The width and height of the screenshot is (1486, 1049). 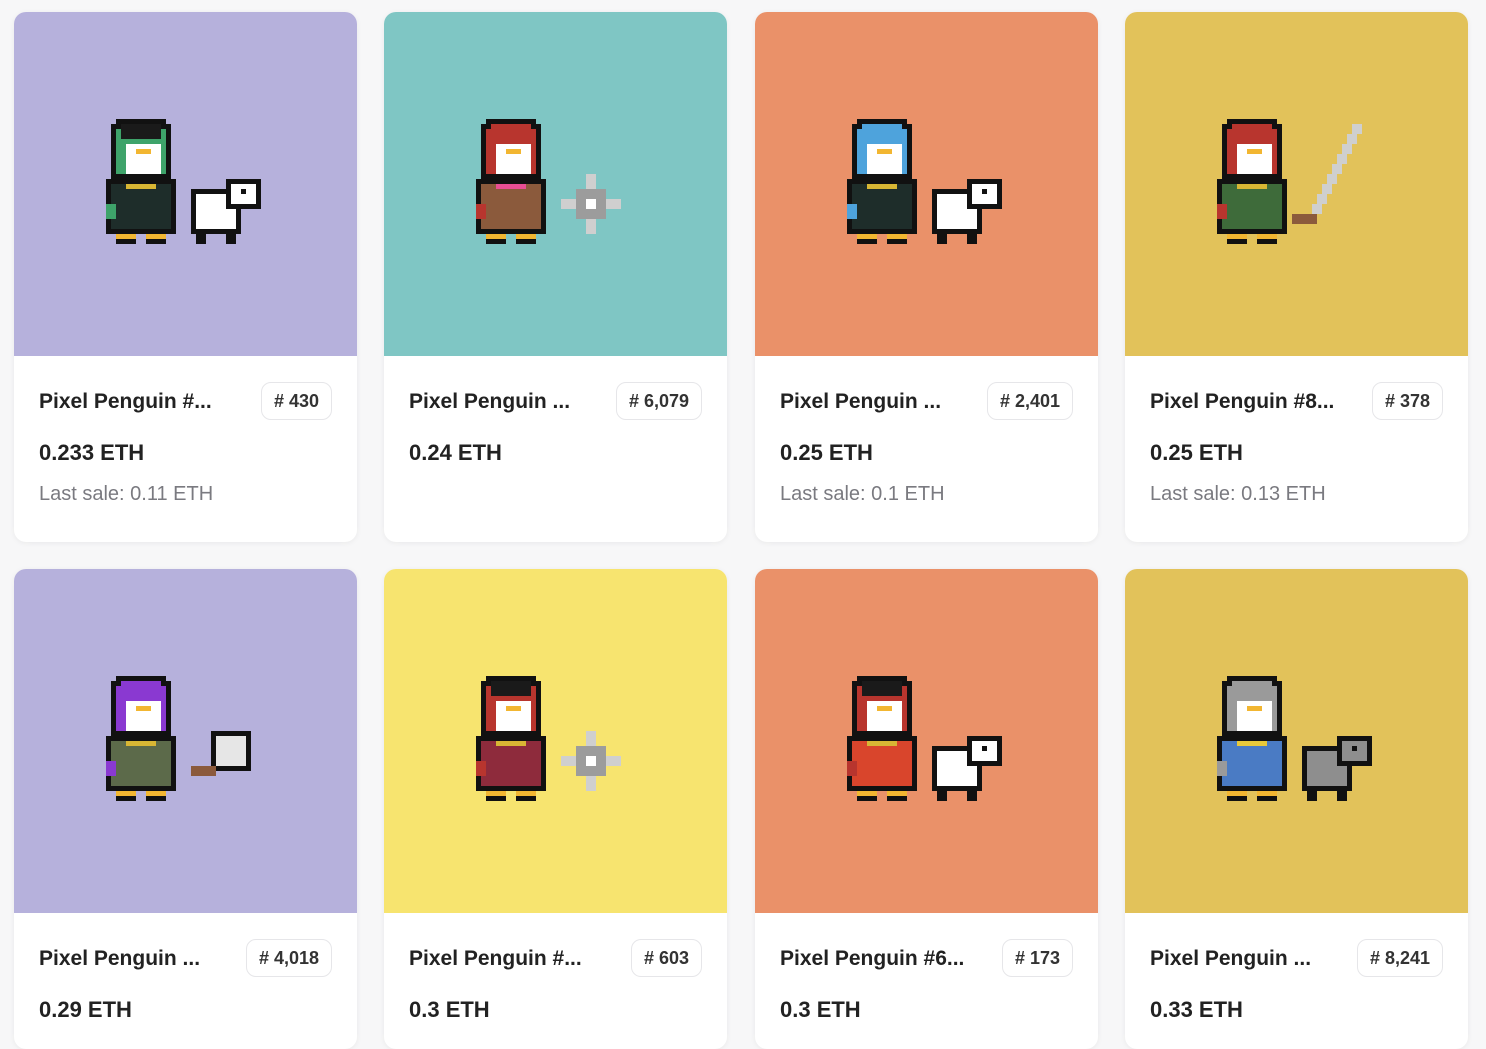 I want to click on last-sale: Last sale: 0.1 ETH, so click(x=862, y=494).